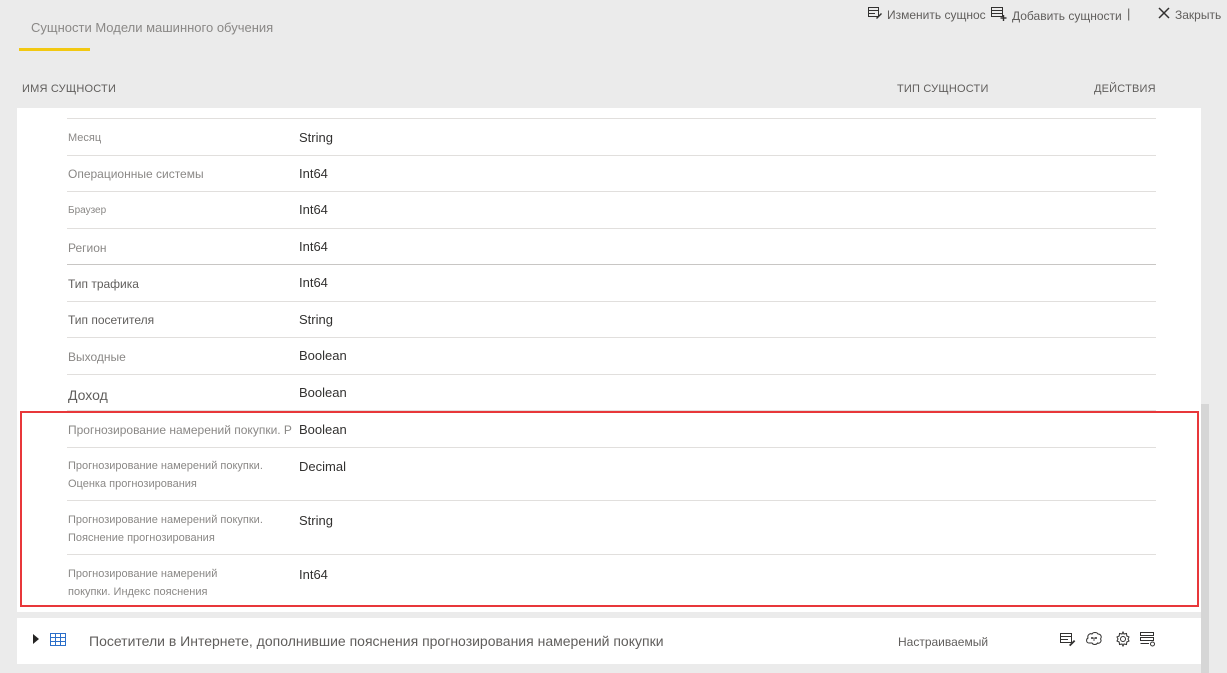 This screenshot has height=673, width=1227. Describe the element at coordinates (877, 14) in the screenshot. I see `edit-table-icon` at that location.